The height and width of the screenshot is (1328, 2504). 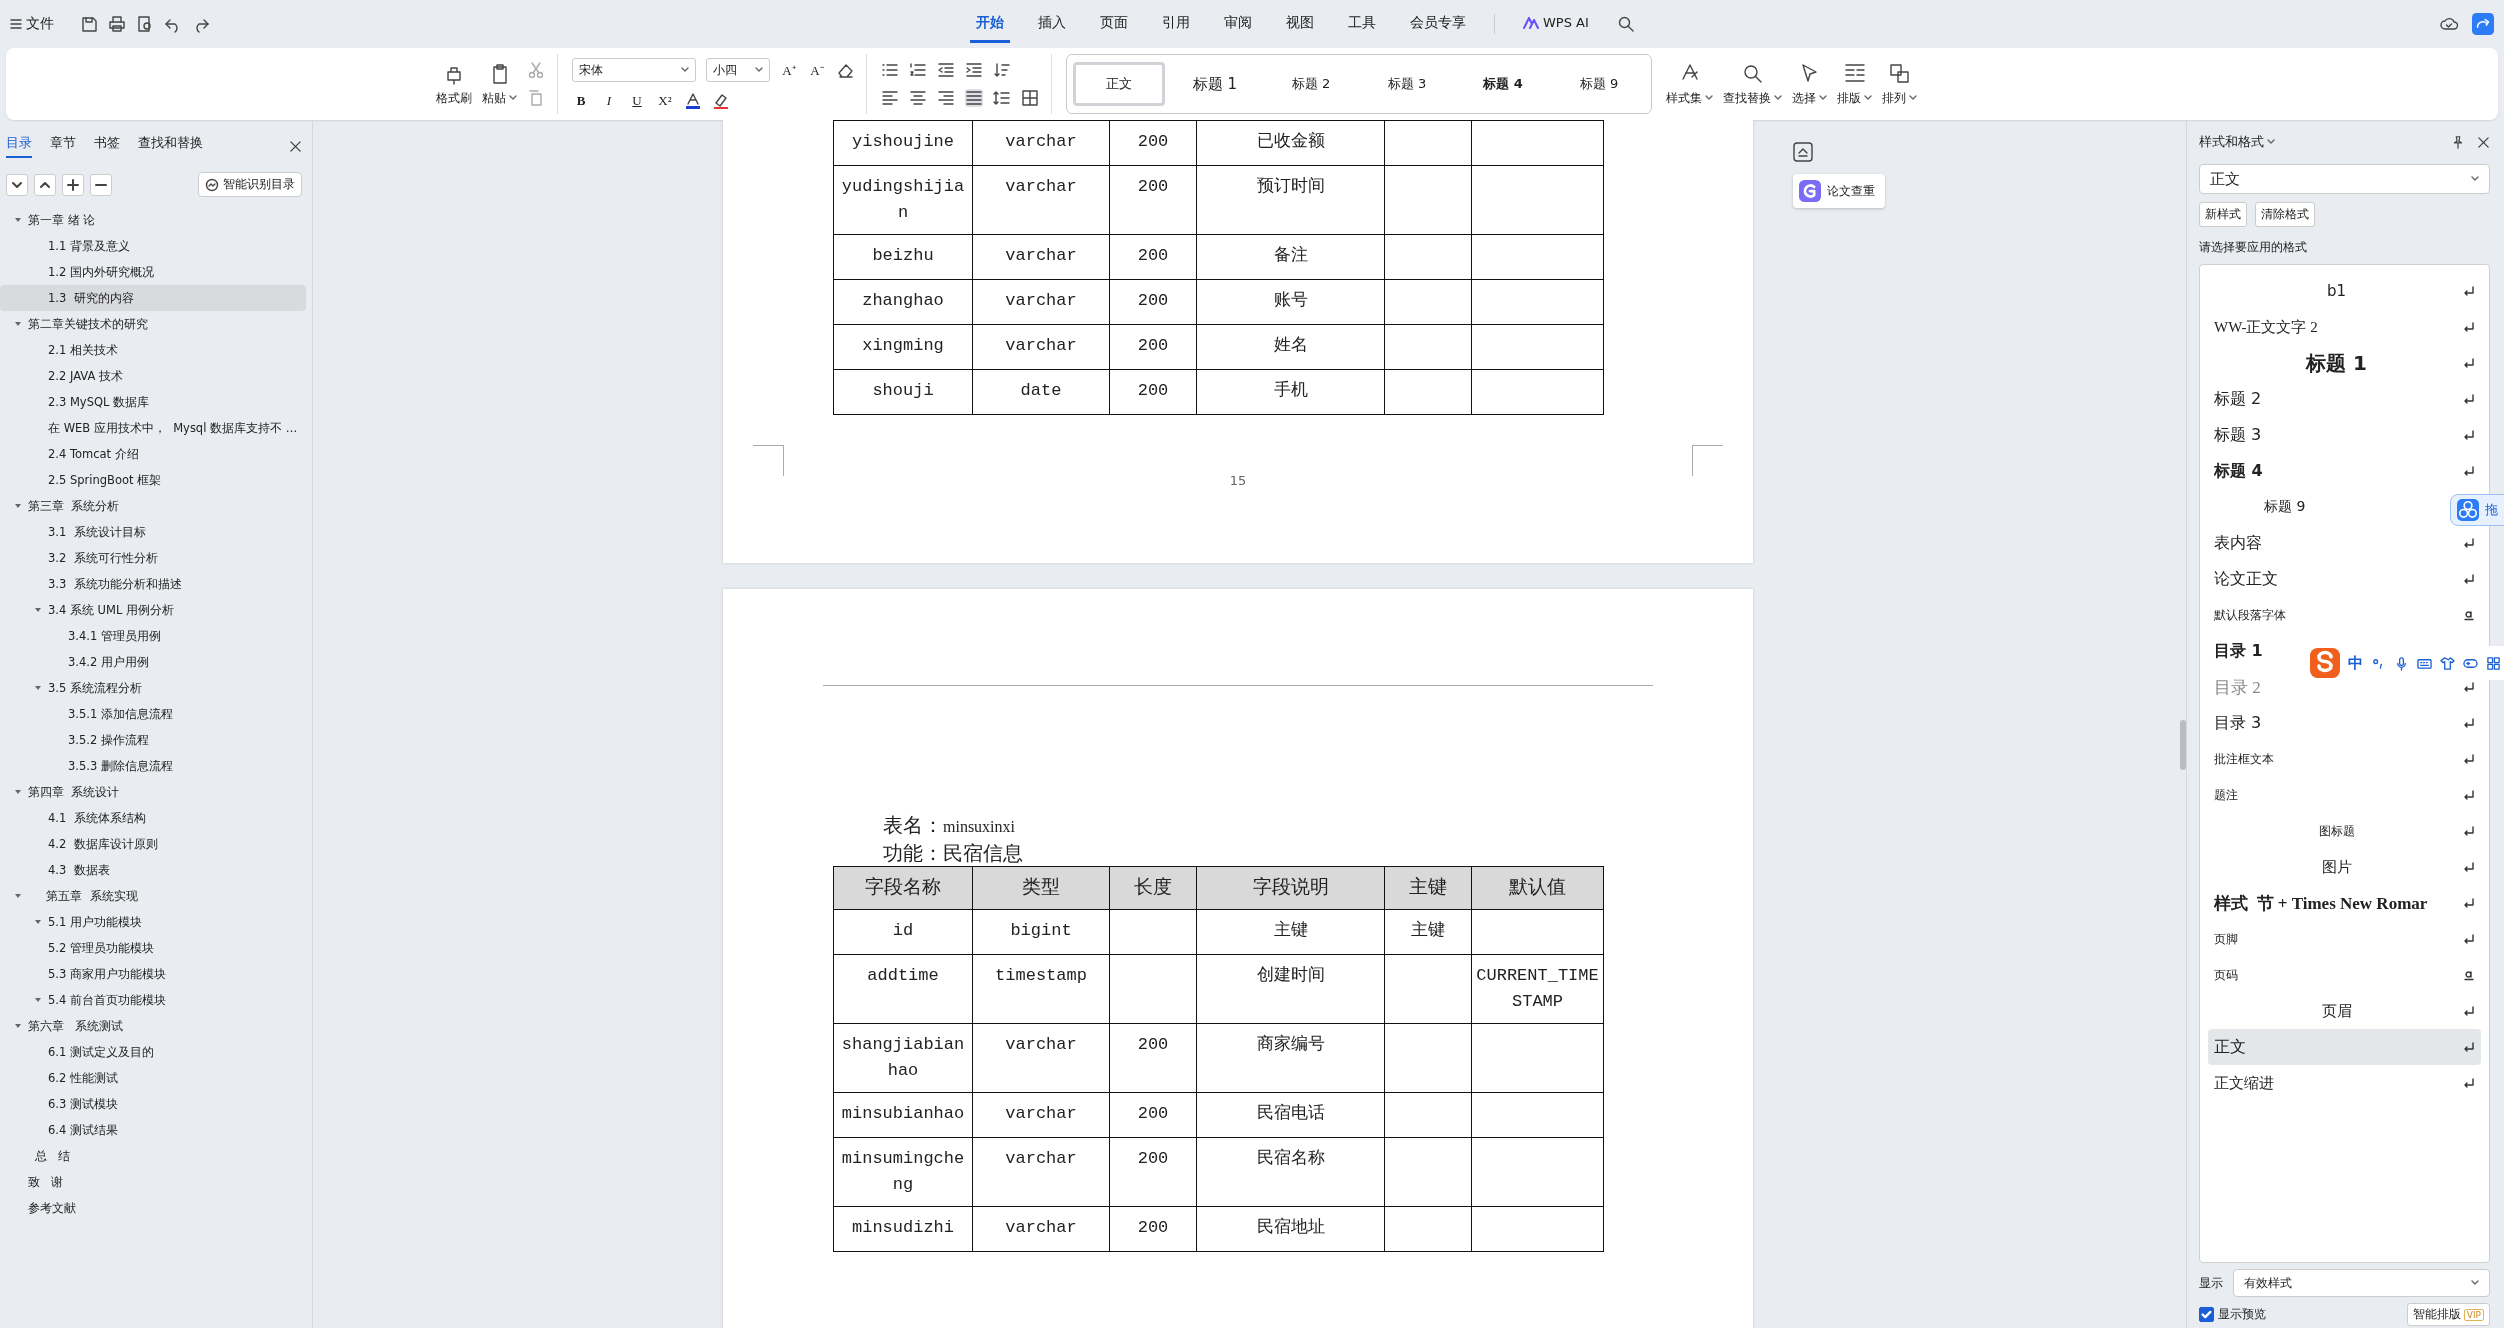 What do you see at coordinates (153, 1000) in the screenshot?
I see `toc-item: 5.4 前台首页功能模块` at bounding box center [153, 1000].